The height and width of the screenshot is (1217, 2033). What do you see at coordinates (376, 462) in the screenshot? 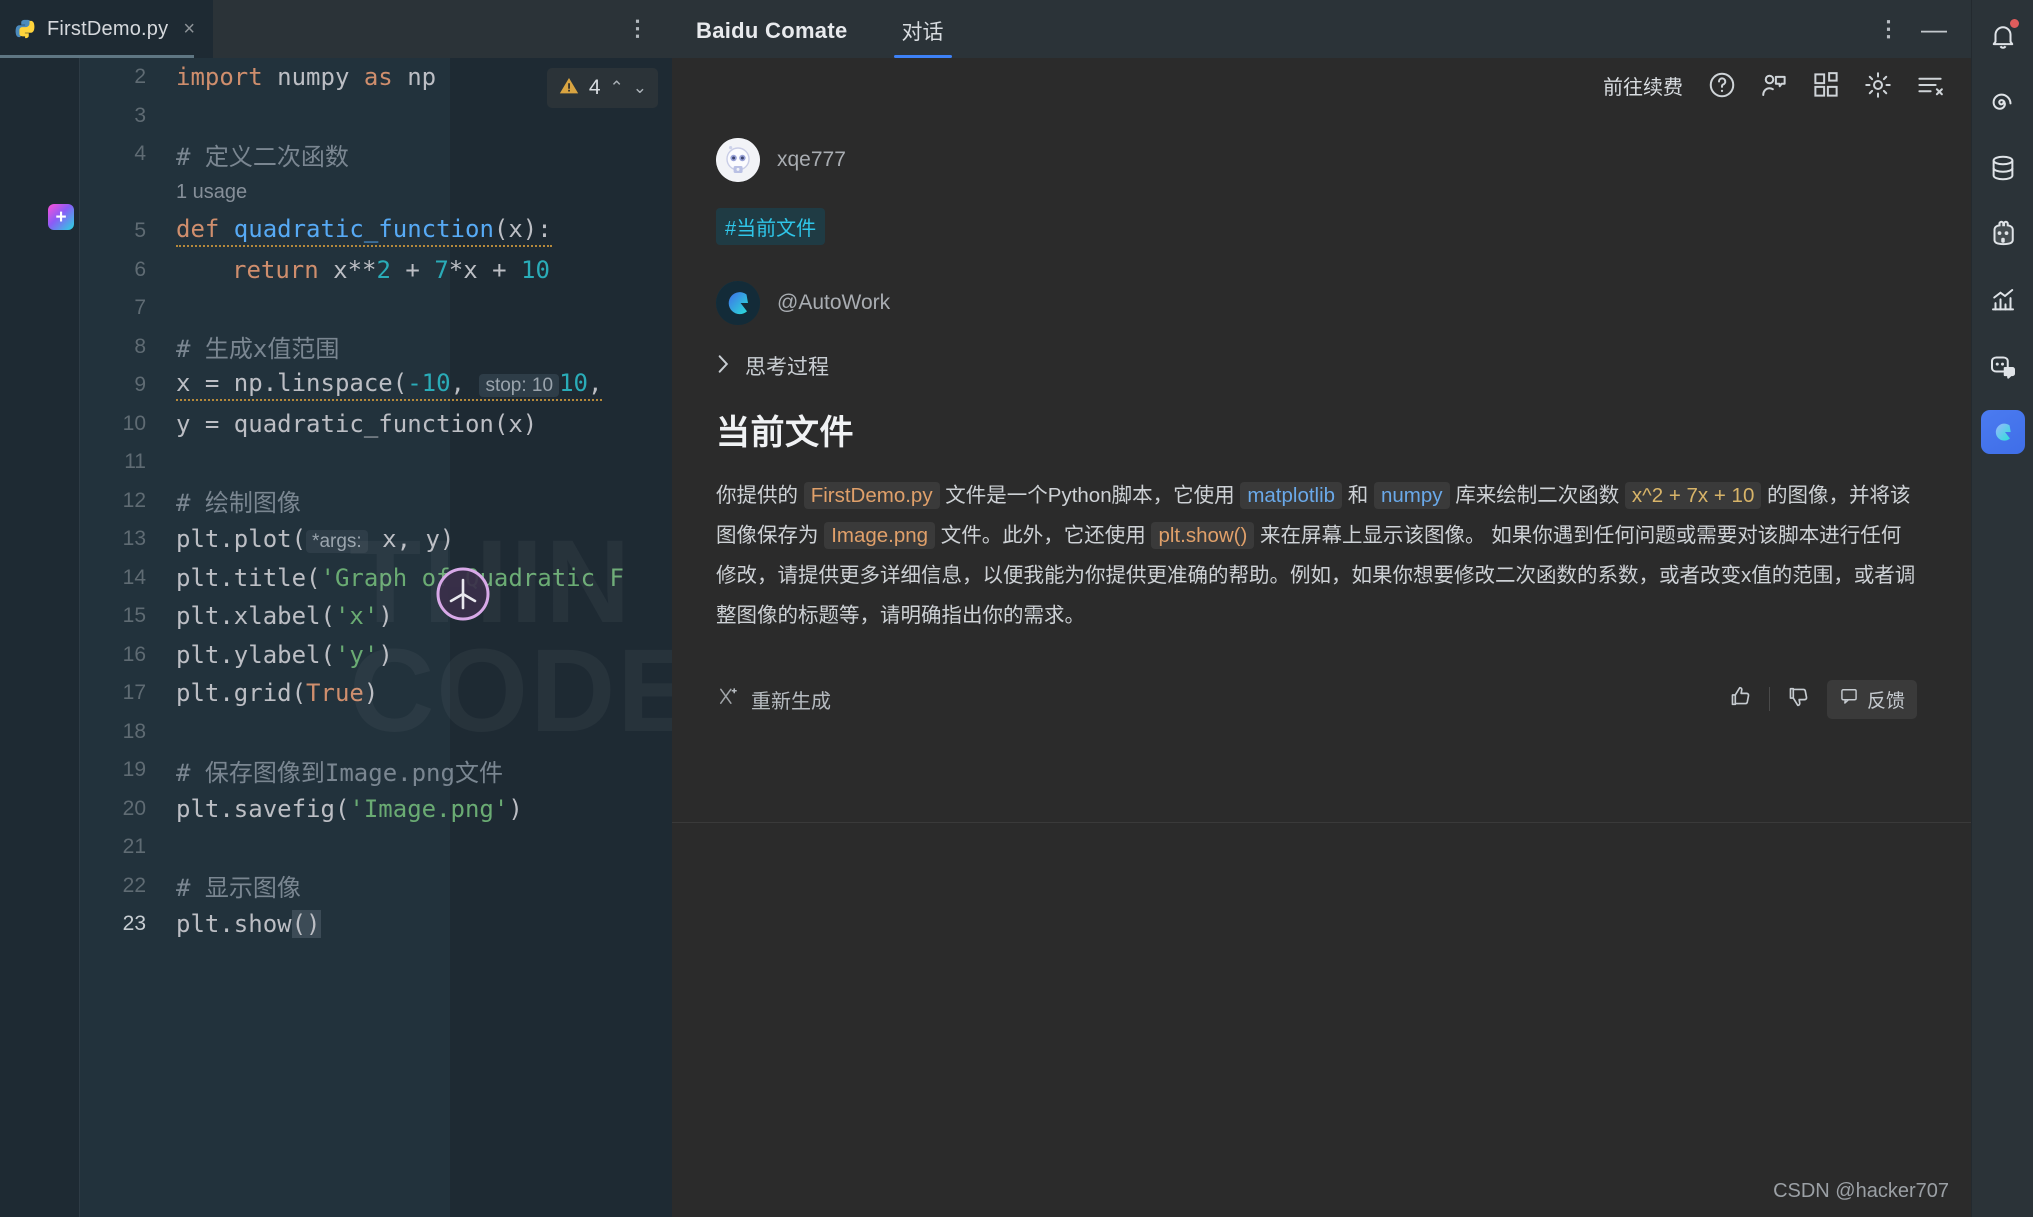
I see `code-line: 11` at bounding box center [376, 462].